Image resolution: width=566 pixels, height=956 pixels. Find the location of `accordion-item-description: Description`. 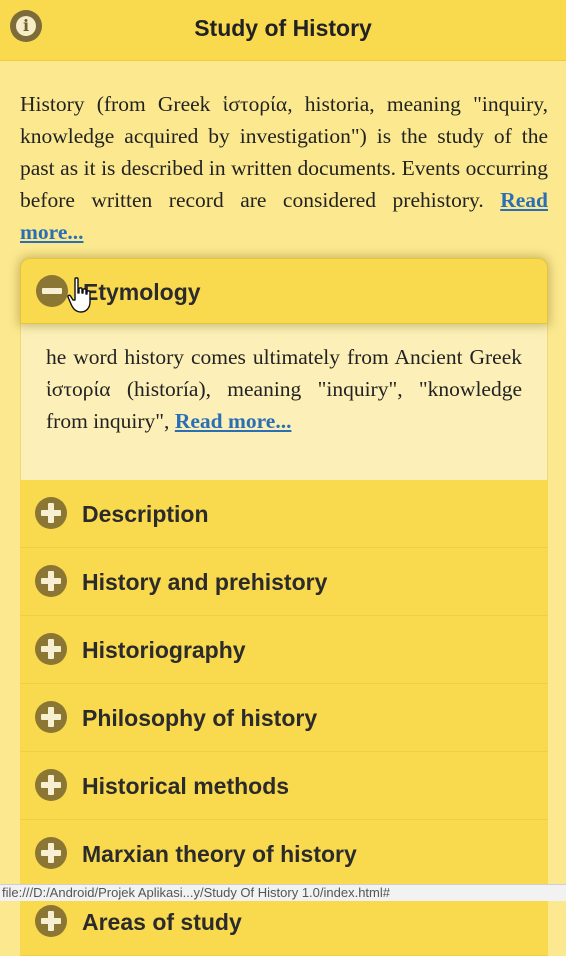

accordion-item-description: Description is located at coordinates (284, 514).